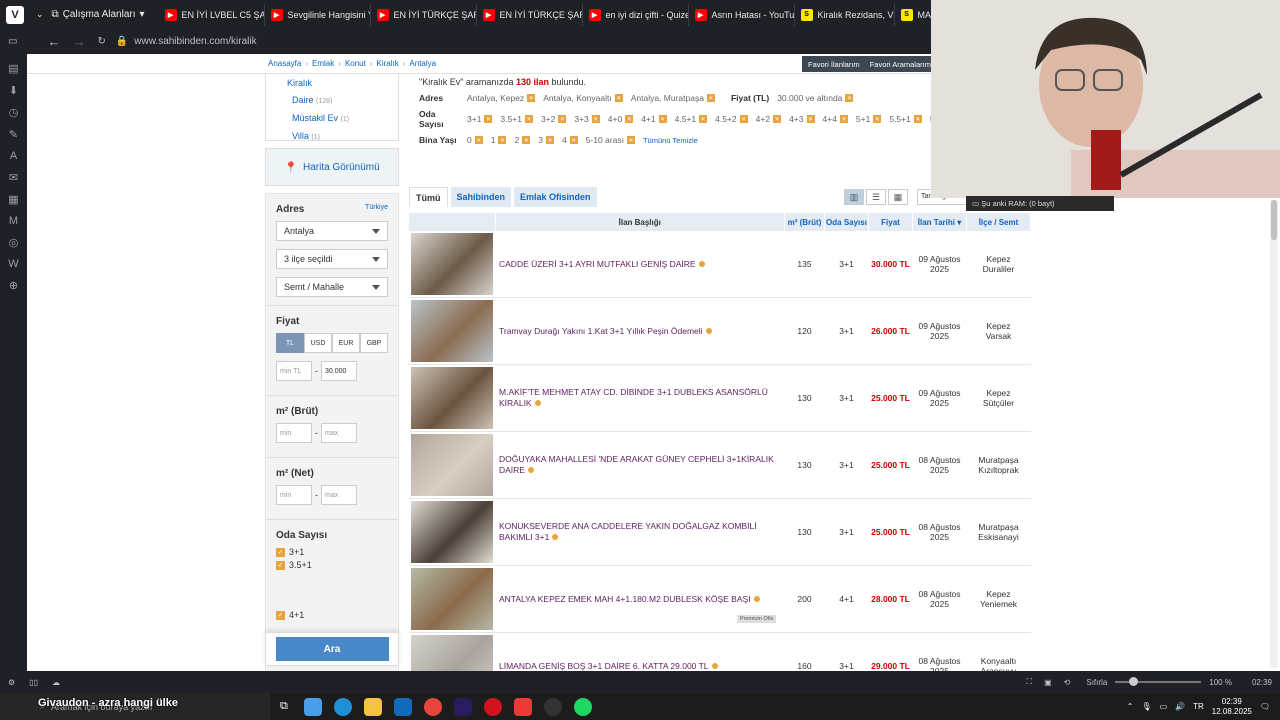 The width and height of the screenshot is (1280, 720). Describe the element at coordinates (1180, 706) in the screenshot. I see `volume-icon: 🔊` at that location.